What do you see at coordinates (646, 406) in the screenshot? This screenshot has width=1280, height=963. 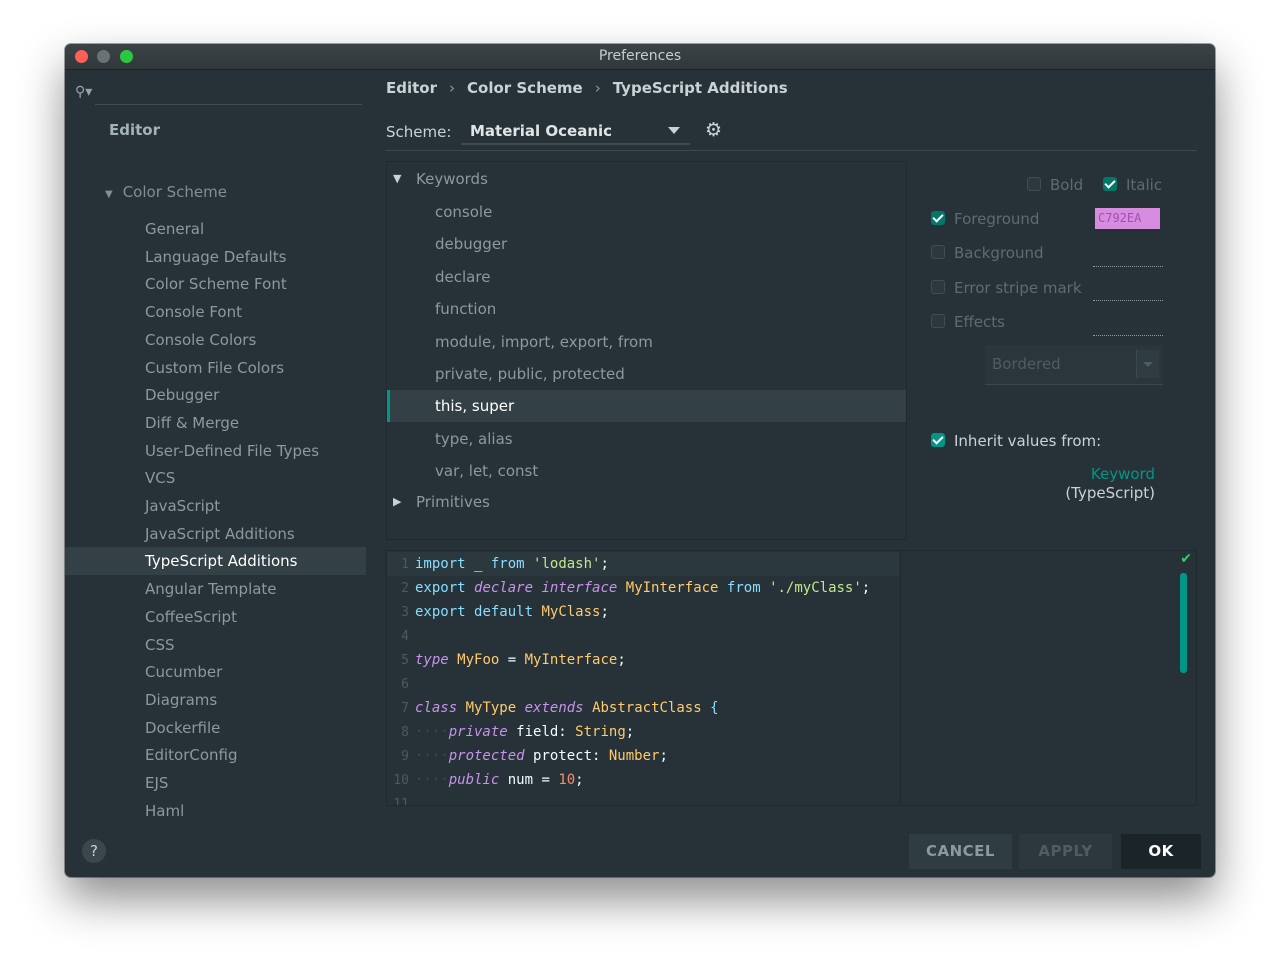 I see `tree-item-keyword: this, super` at bounding box center [646, 406].